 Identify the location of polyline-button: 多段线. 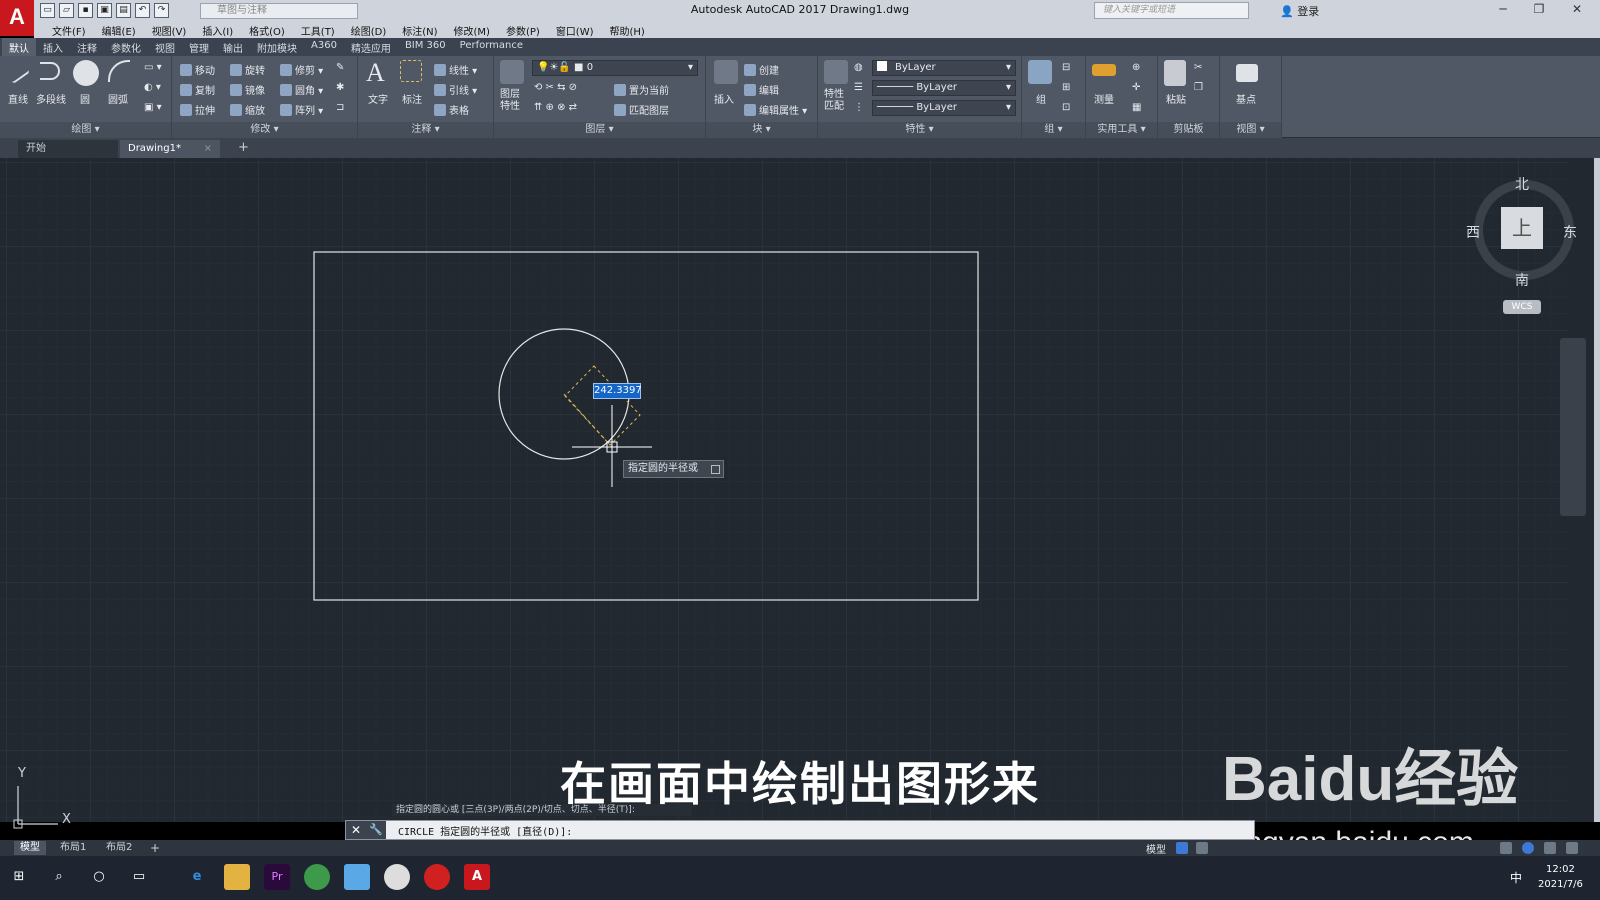
(51, 98).